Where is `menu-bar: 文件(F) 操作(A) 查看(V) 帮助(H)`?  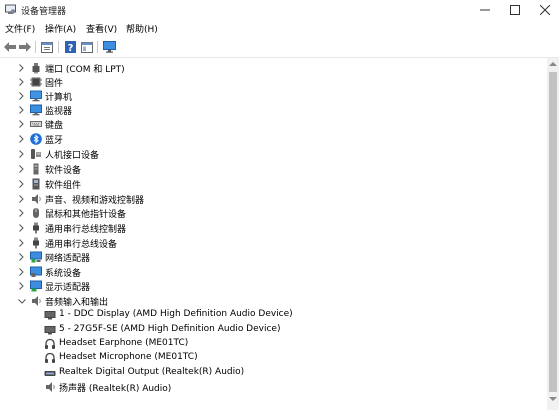 menu-bar: 文件(F) 操作(A) 查看(V) 帮助(H) is located at coordinates (279, 28).